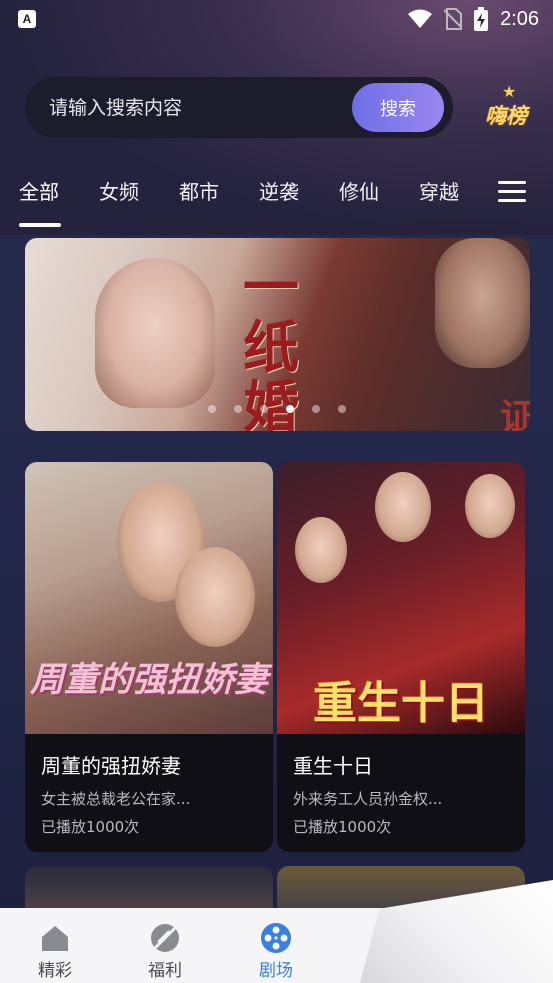  Describe the element at coordinates (39, 190) in the screenshot. I see `tab-all: 全部` at that location.